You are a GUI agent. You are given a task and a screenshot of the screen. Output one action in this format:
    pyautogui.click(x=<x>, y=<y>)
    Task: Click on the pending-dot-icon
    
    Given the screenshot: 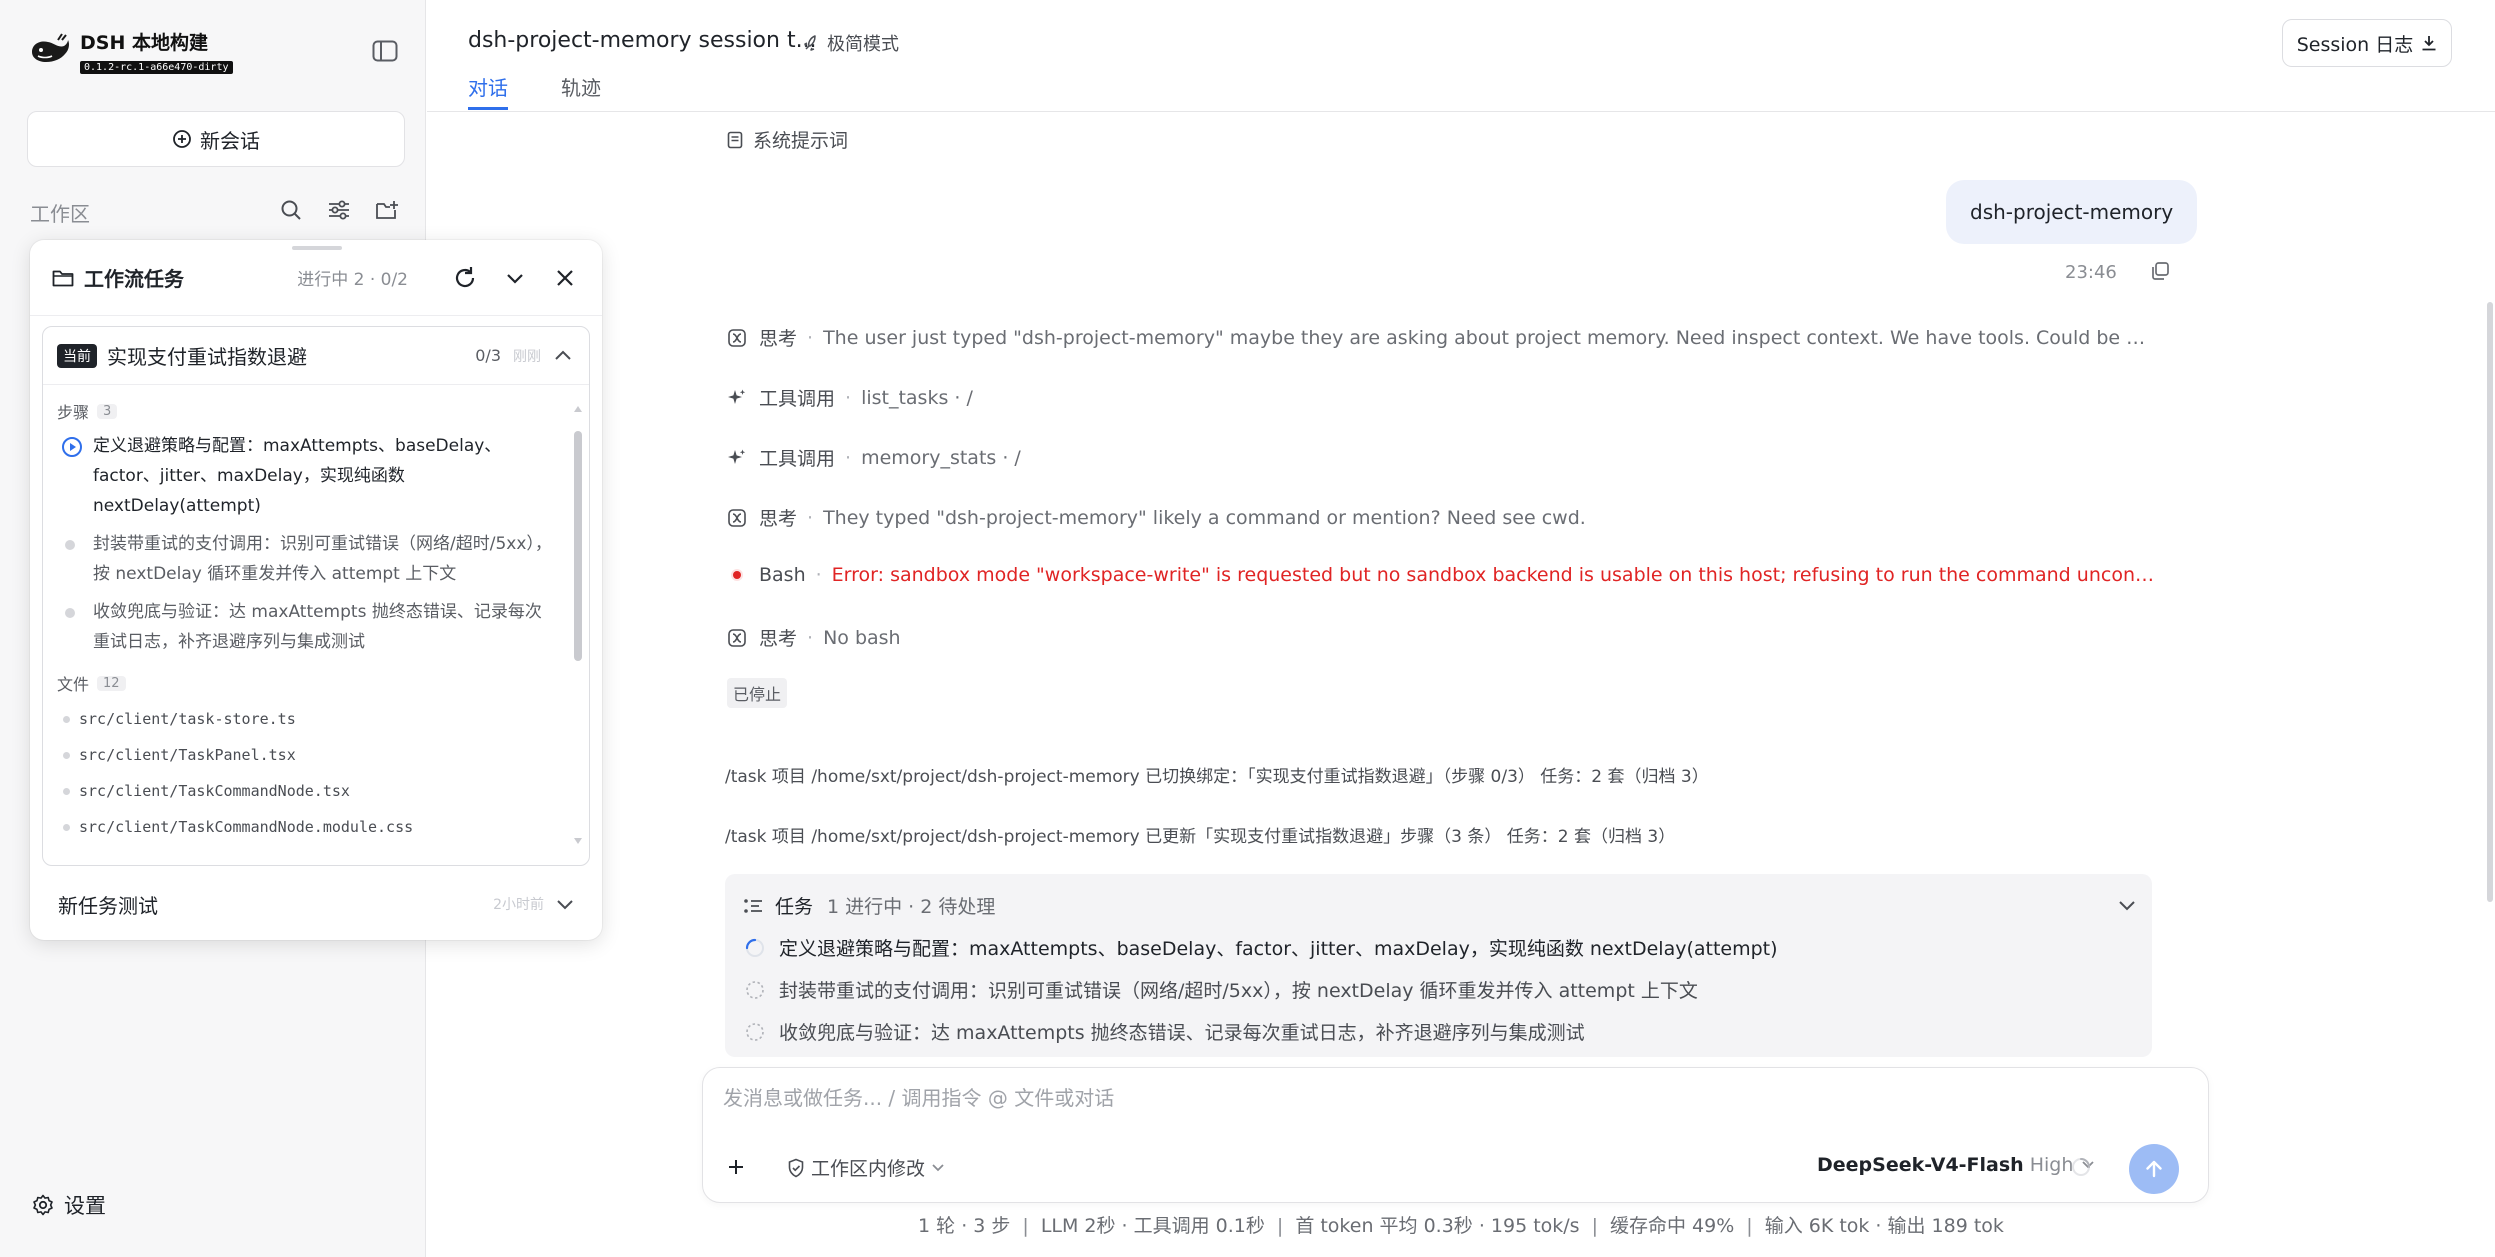 What is the action you would take?
    pyautogui.click(x=70, y=613)
    